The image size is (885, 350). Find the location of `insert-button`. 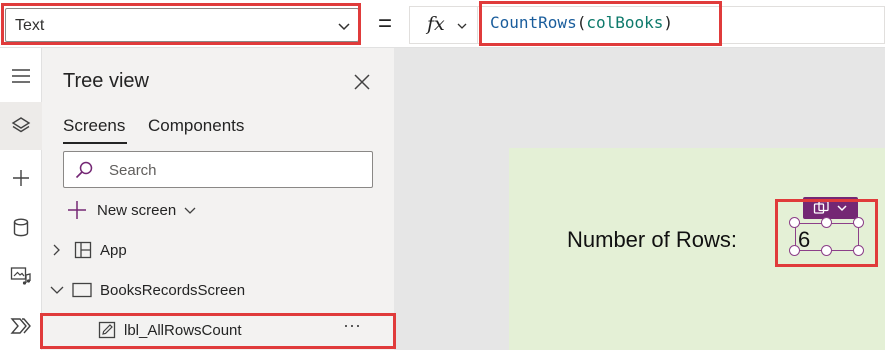

insert-button is located at coordinates (21, 178).